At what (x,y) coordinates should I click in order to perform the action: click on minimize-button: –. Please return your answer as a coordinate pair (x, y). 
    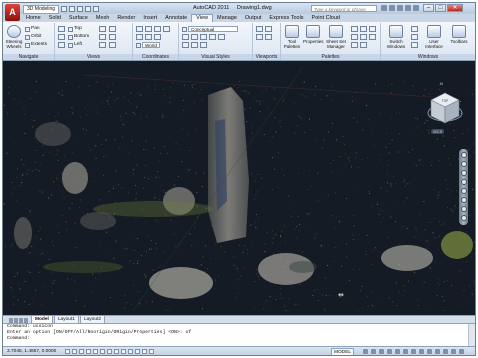
    Looking at the image, I should click on (428, 8).